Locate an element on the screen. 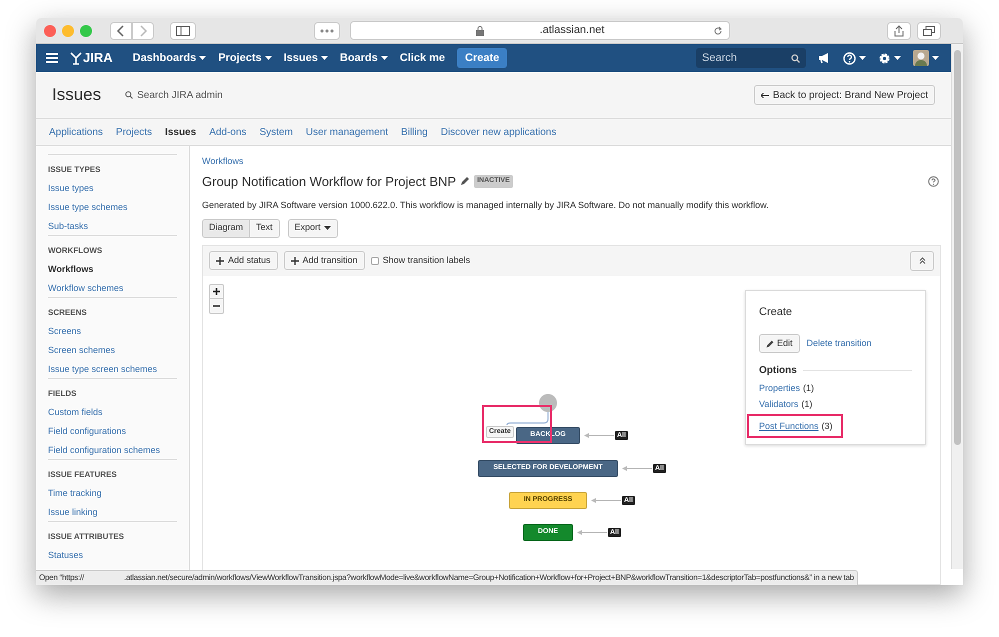  export-button: Export is located at coordinates (313, 228).